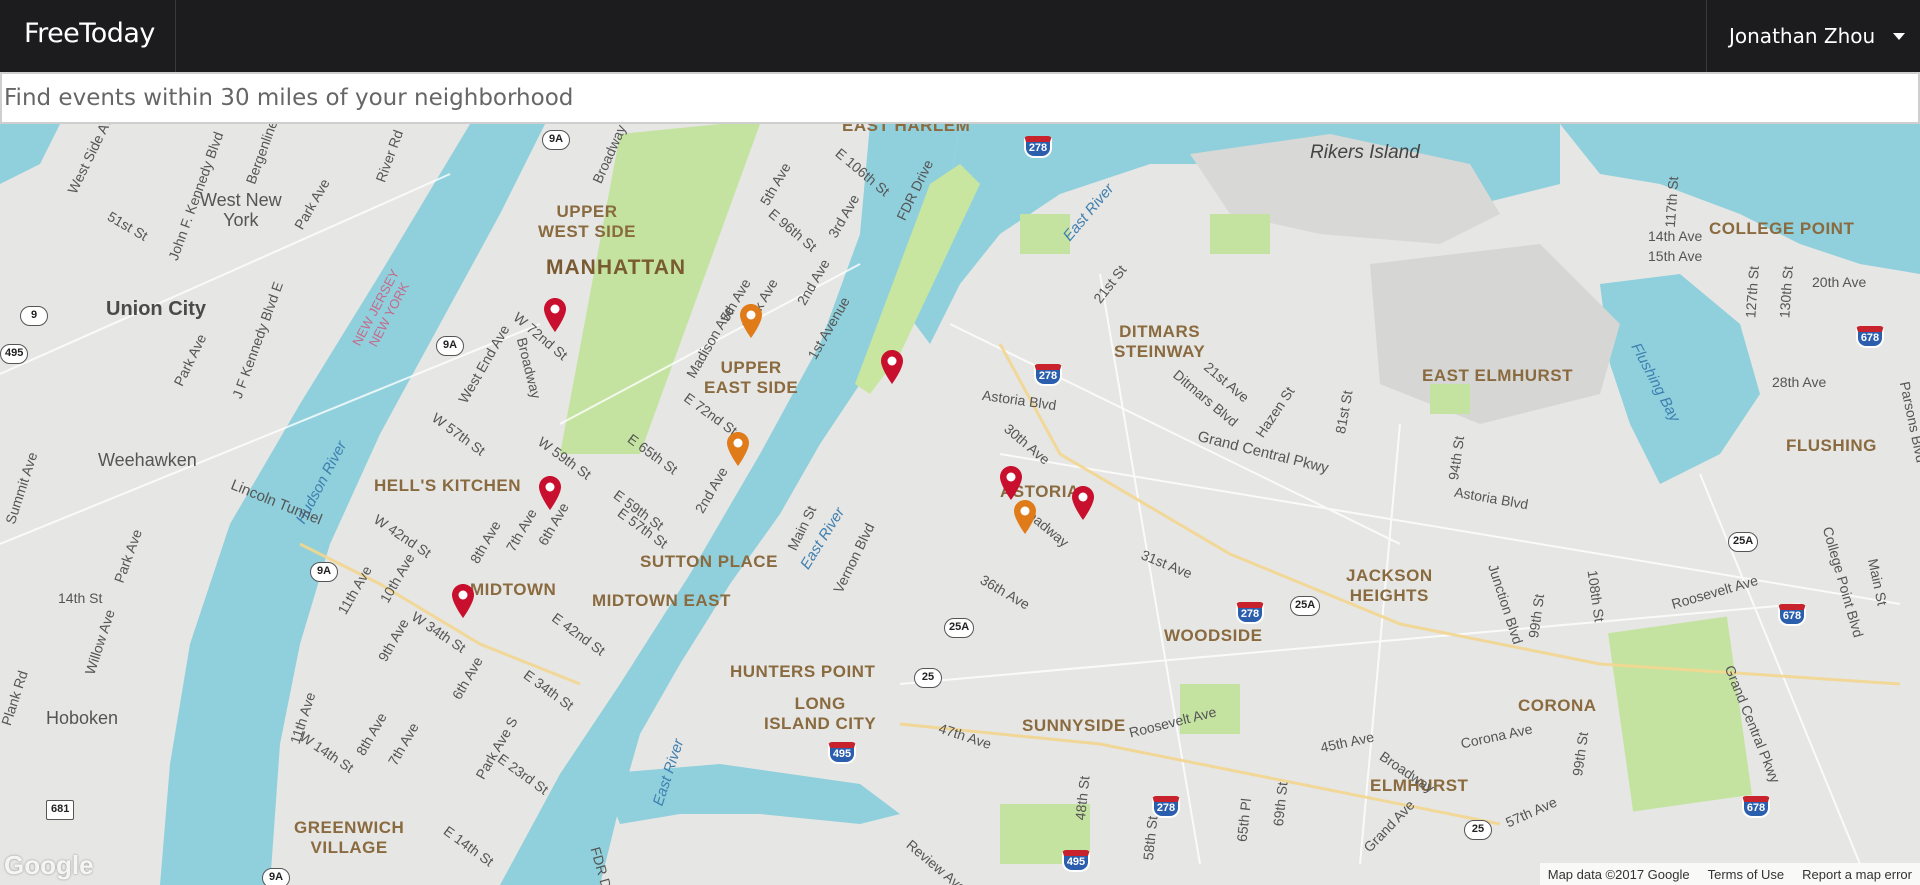 The image size is (1920, 885). What do you see at coordinates (1782, 228) in the screenshot?
I see `map-label-college-point: COLLEGE POINT` at bounding box center [1782, 228].